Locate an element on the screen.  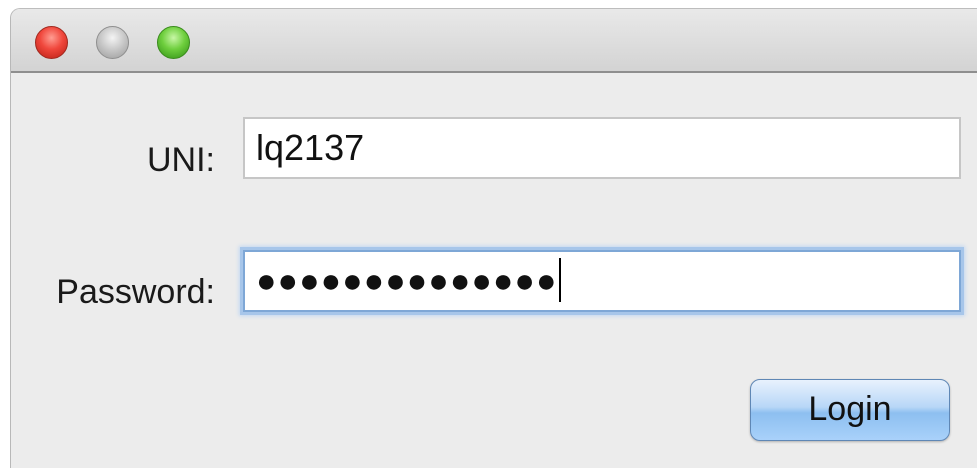
uni-label: UNI: is located at coordinates (181, 160).